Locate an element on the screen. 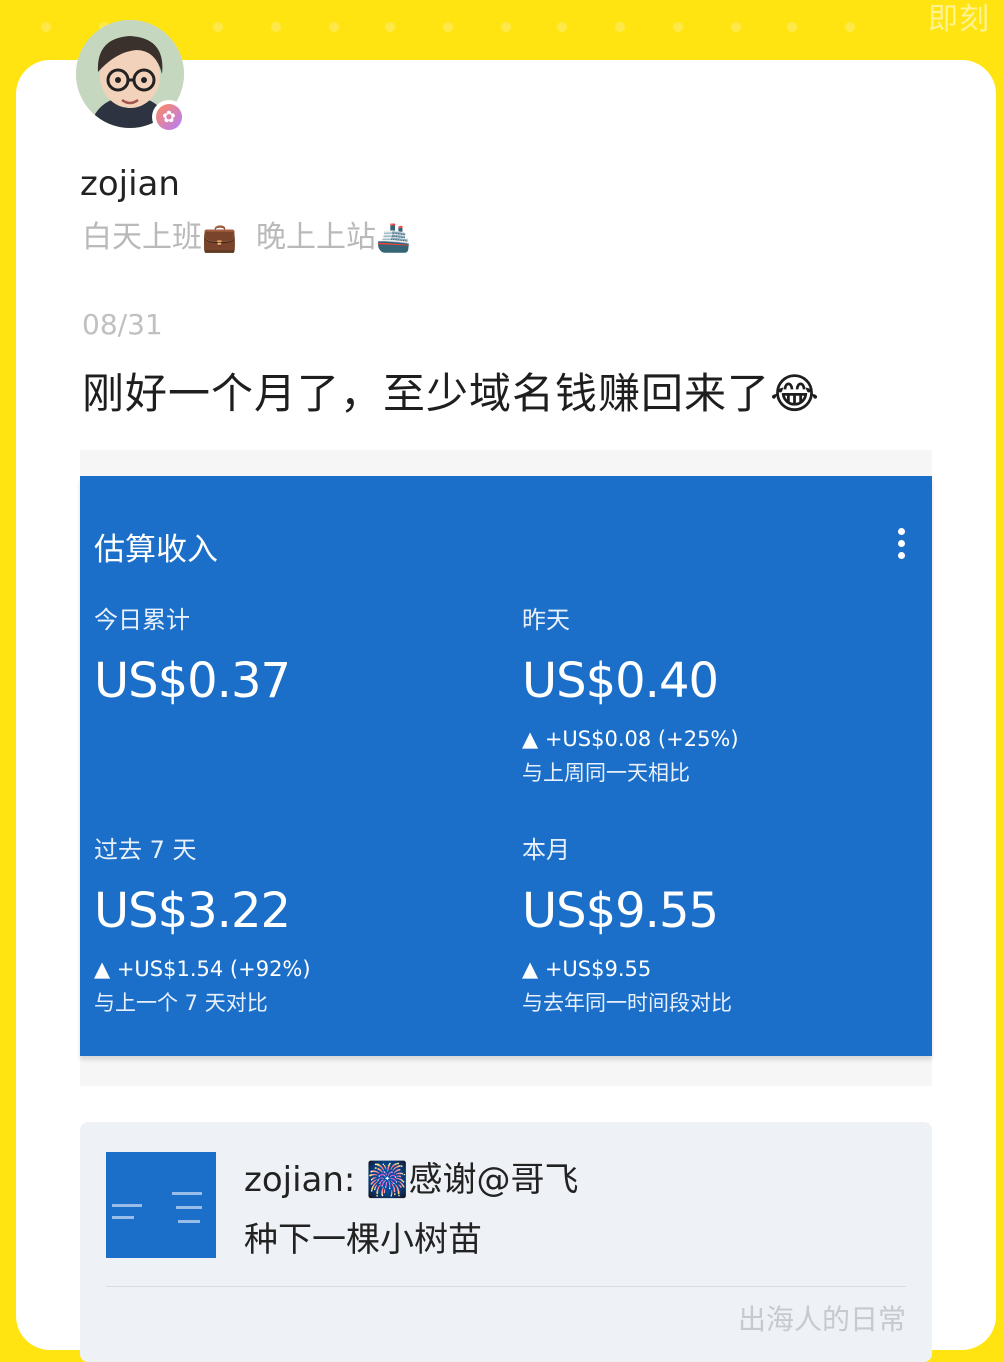 Image resolution: width=1004 pixels, height=1362 pixels. author-bio: 白天上班💼 晚上上站🚢 is located at coordinates (246, 234).